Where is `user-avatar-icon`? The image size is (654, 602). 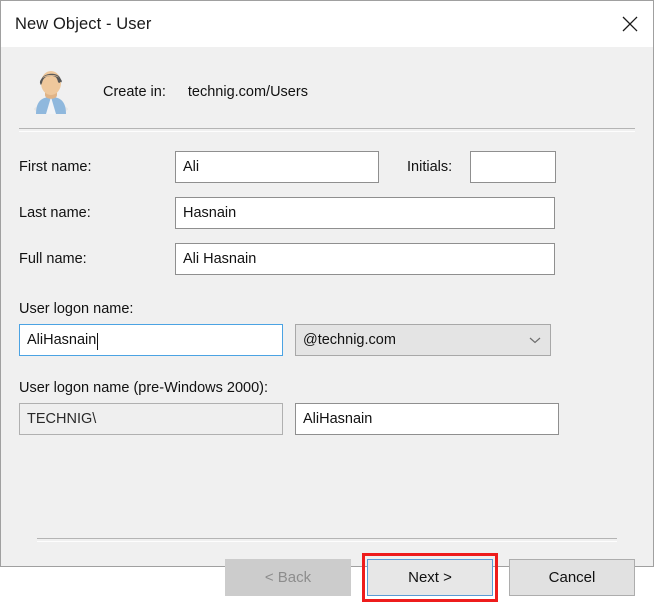 user-avatar-icon is located at coordinates (51, 89).